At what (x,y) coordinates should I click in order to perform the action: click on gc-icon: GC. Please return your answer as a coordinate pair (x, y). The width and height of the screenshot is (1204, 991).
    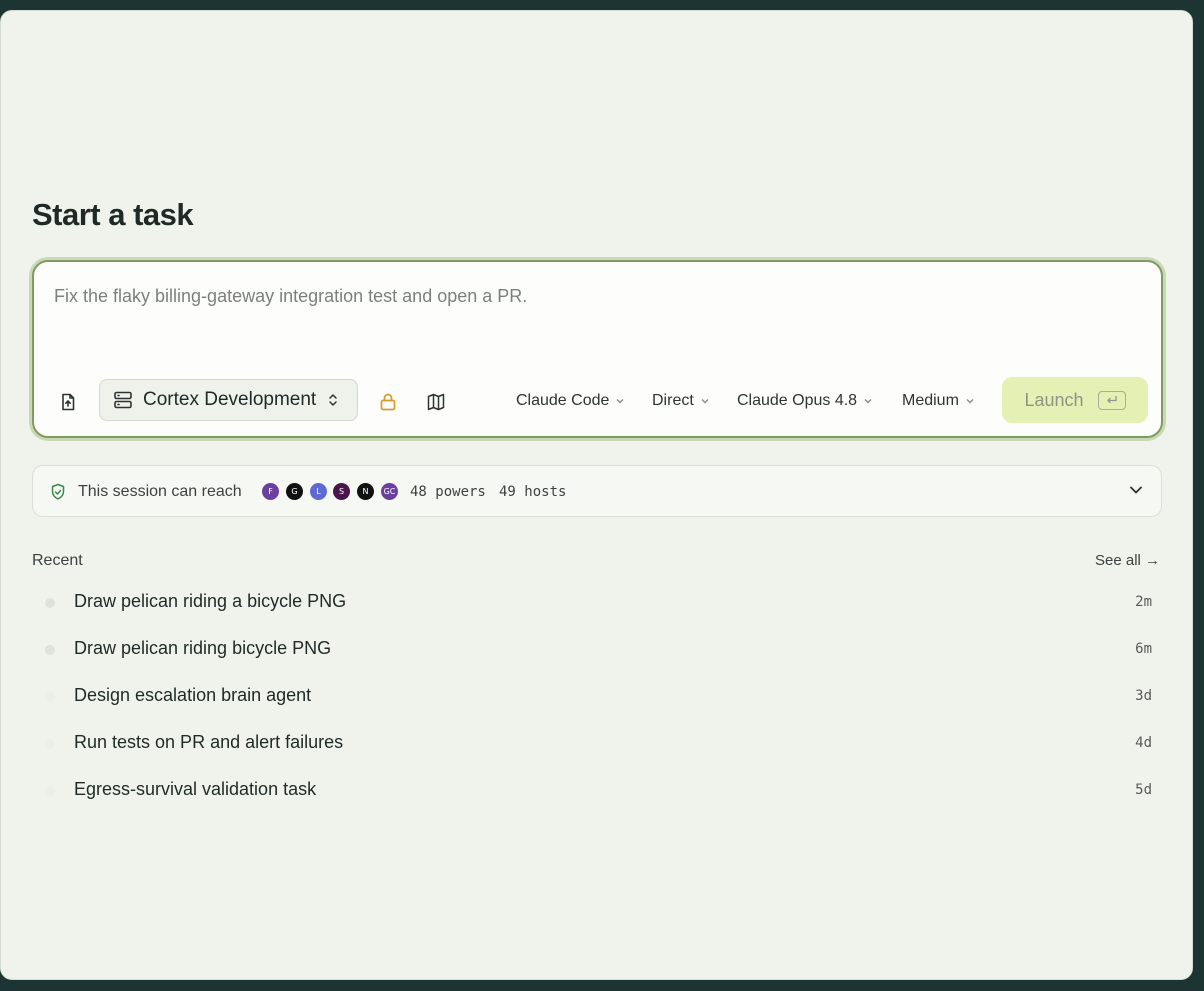
    Looking at the image, I should click on (389, 491).